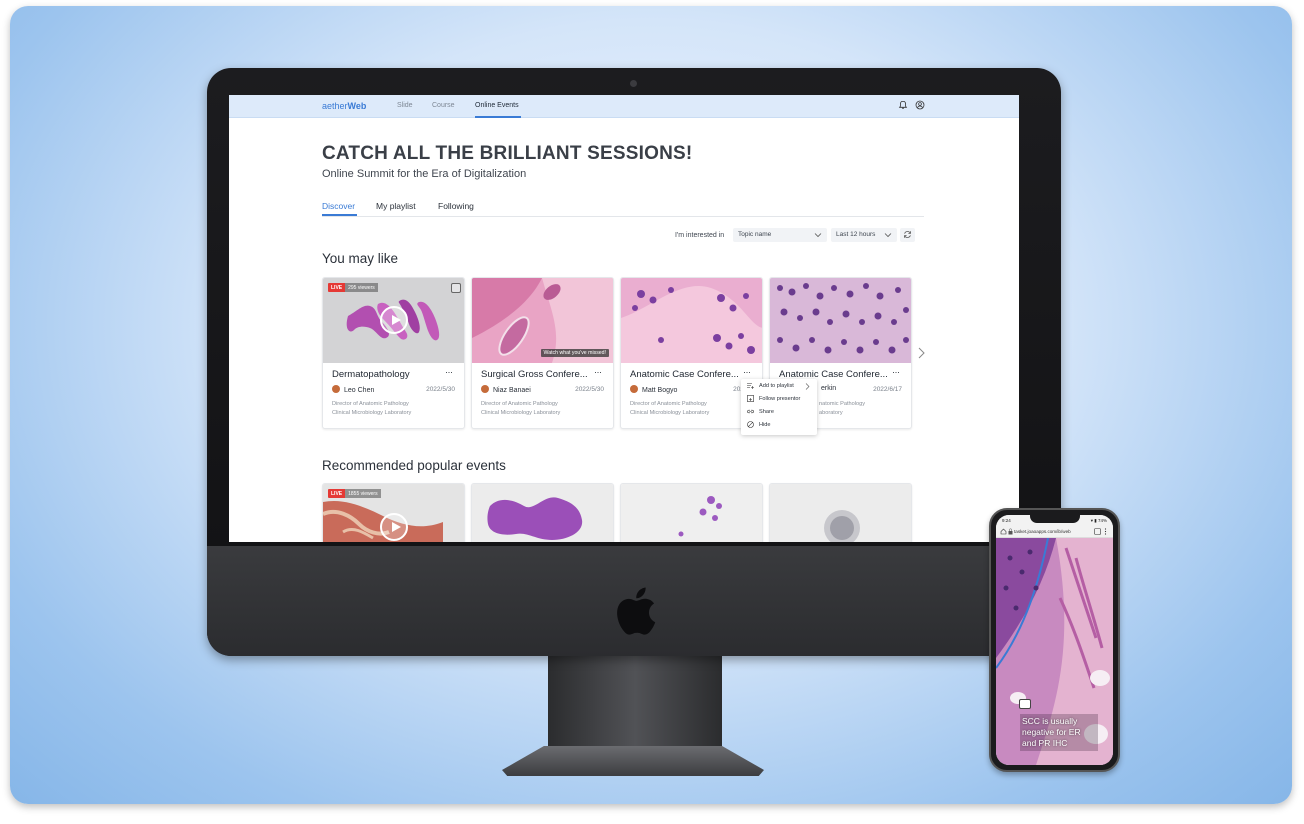 The height and width of the screenshot is (824, 1304). Describe the element at coordinates (456, 206) in the screenshot. I see `tab-following: Following` at that location.